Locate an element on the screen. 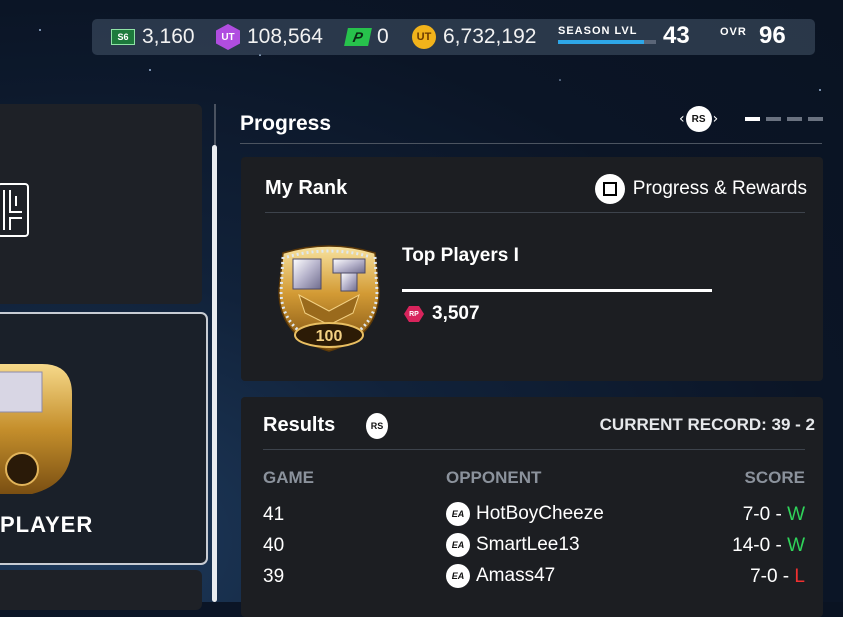  results-row: 40 EA SmartLee13 14-0 - W is located at coordinates (532, 545).